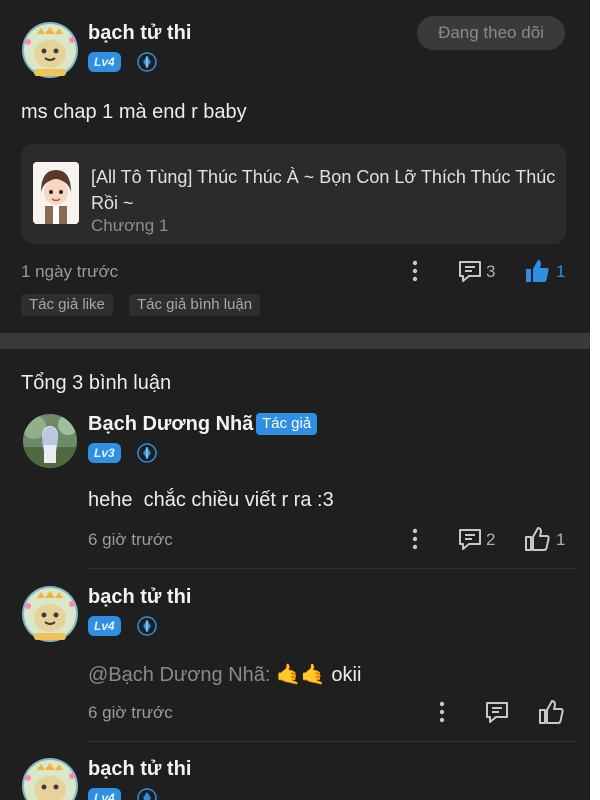 This screenshot has width=600, height=800. I want to click on level-badge: Lv3, so click(104, 453).